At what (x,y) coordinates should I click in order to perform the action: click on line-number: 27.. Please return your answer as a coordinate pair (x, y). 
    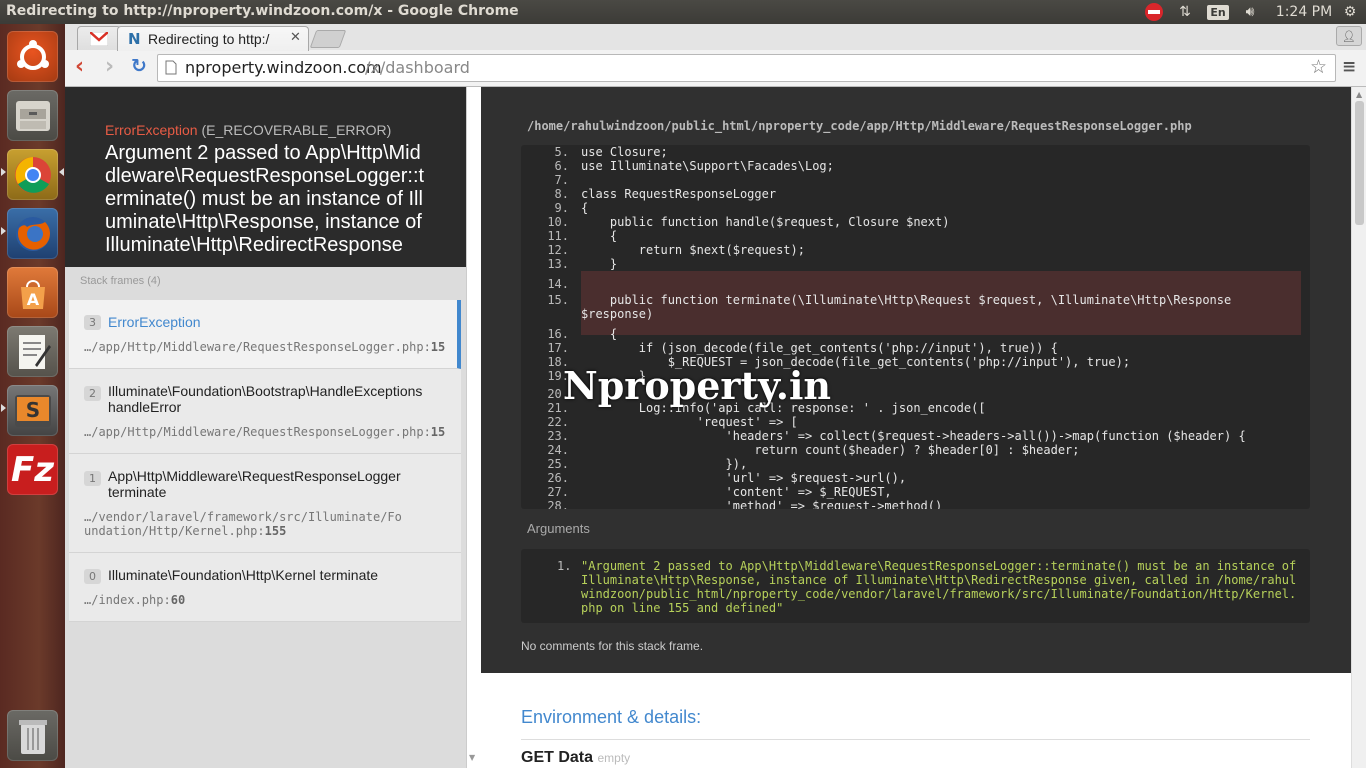
    Looking at the image, I should click on (558, 492).